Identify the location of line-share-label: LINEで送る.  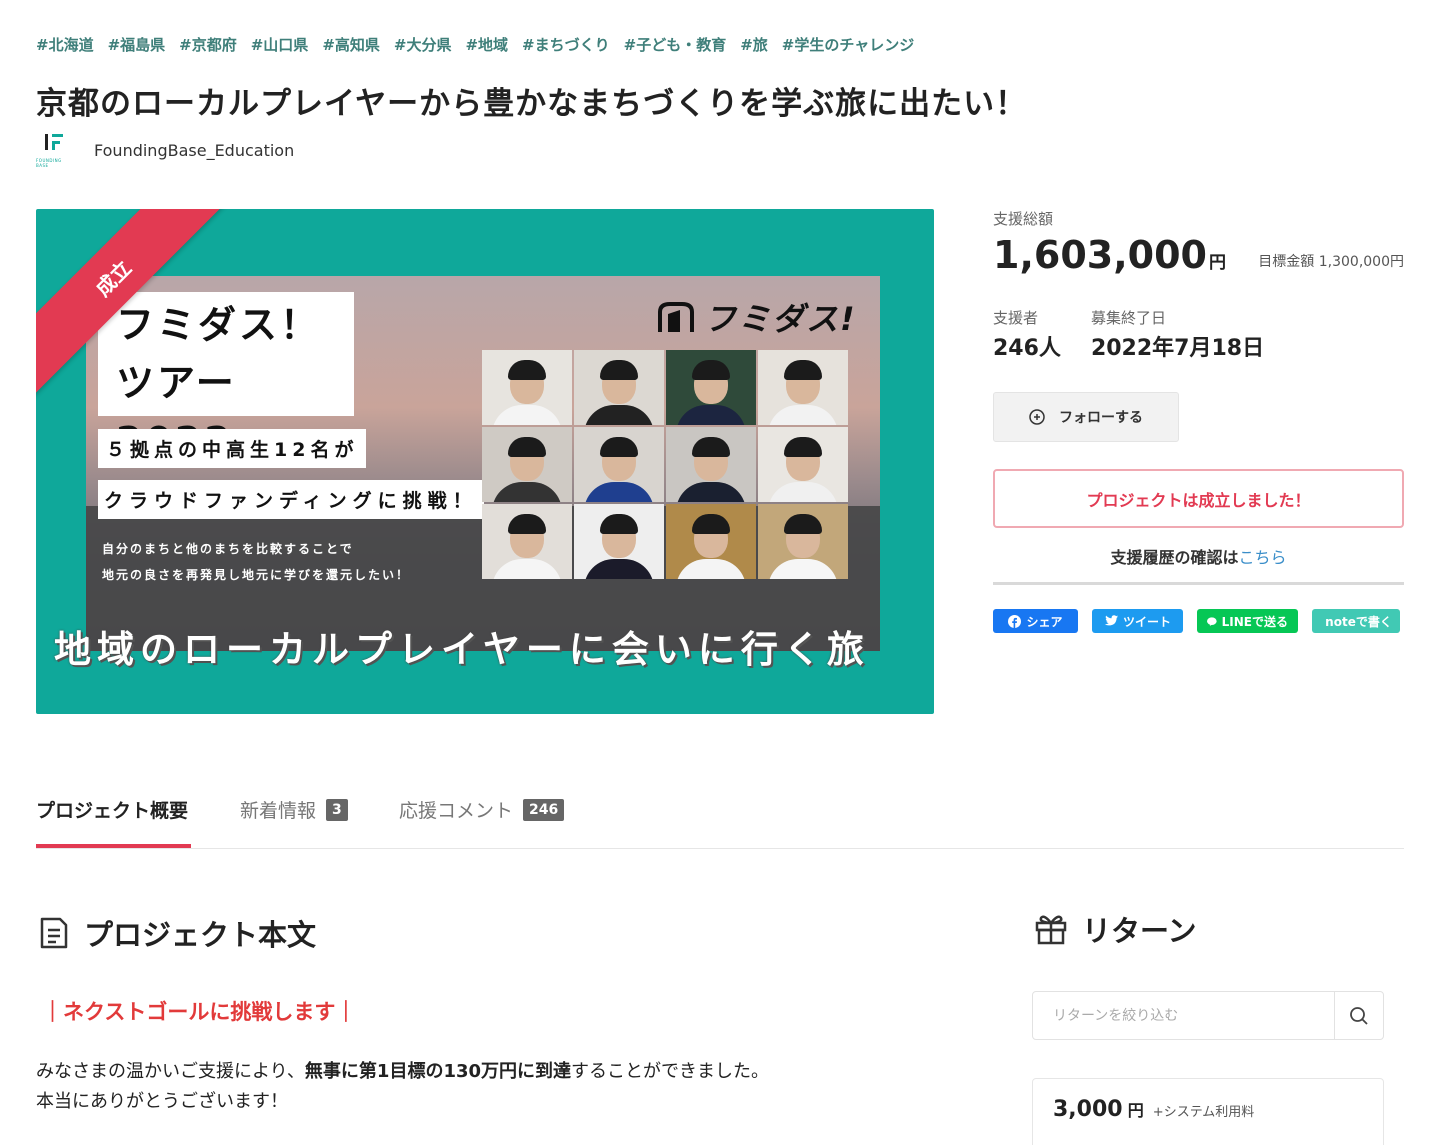
(1254, 621).